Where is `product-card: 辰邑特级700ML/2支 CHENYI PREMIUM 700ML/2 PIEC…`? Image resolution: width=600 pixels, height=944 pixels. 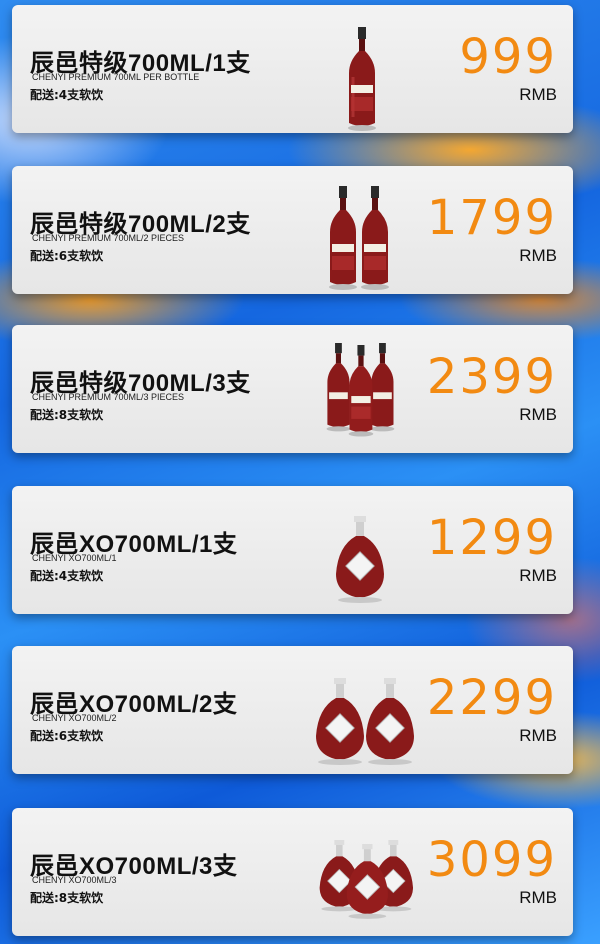 product-card: 辰邑特级700ML/2支 CHENYI PREMIUM 700ML/2 PIEC… is located at coordinates (292, 230).